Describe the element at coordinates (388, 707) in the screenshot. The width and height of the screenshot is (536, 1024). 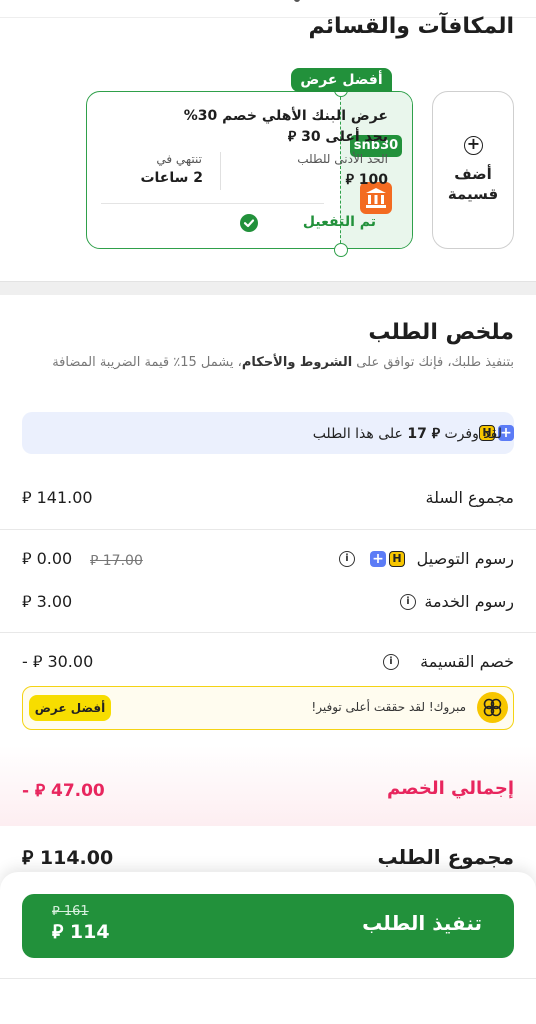
I see `congrats-text: مبروك! لقد حققت أعلى توفير!` at that location.